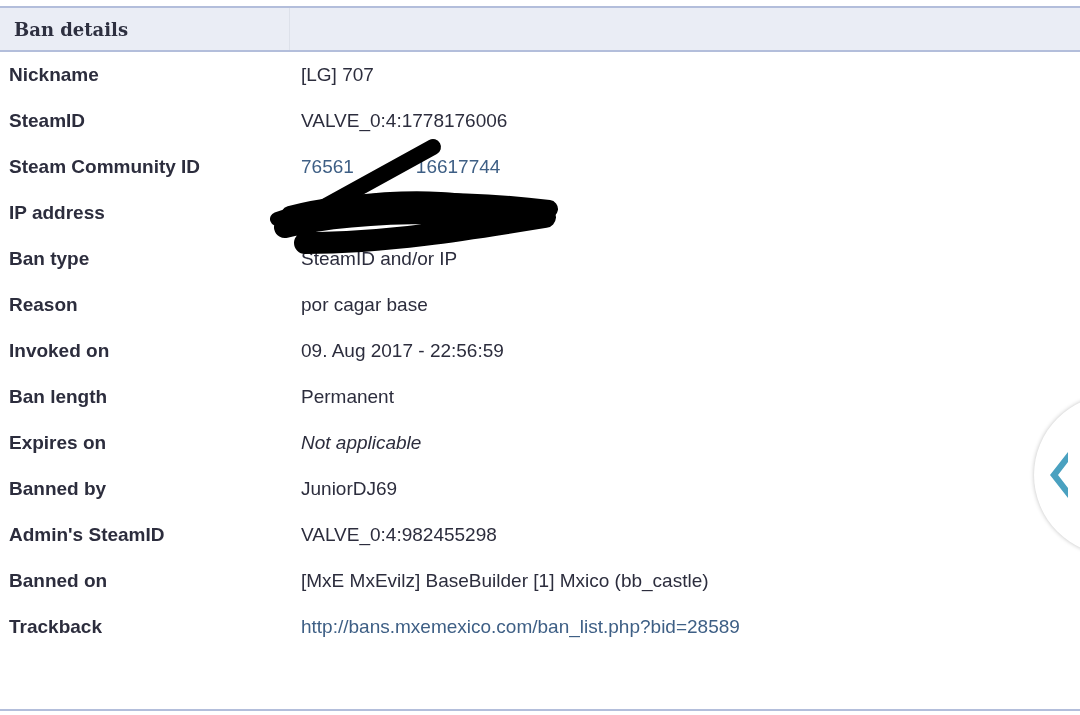 Image resolution: width=1080 pixels, height=715 pixels. I want to click on field-value: Permanent, so click(348, 397).